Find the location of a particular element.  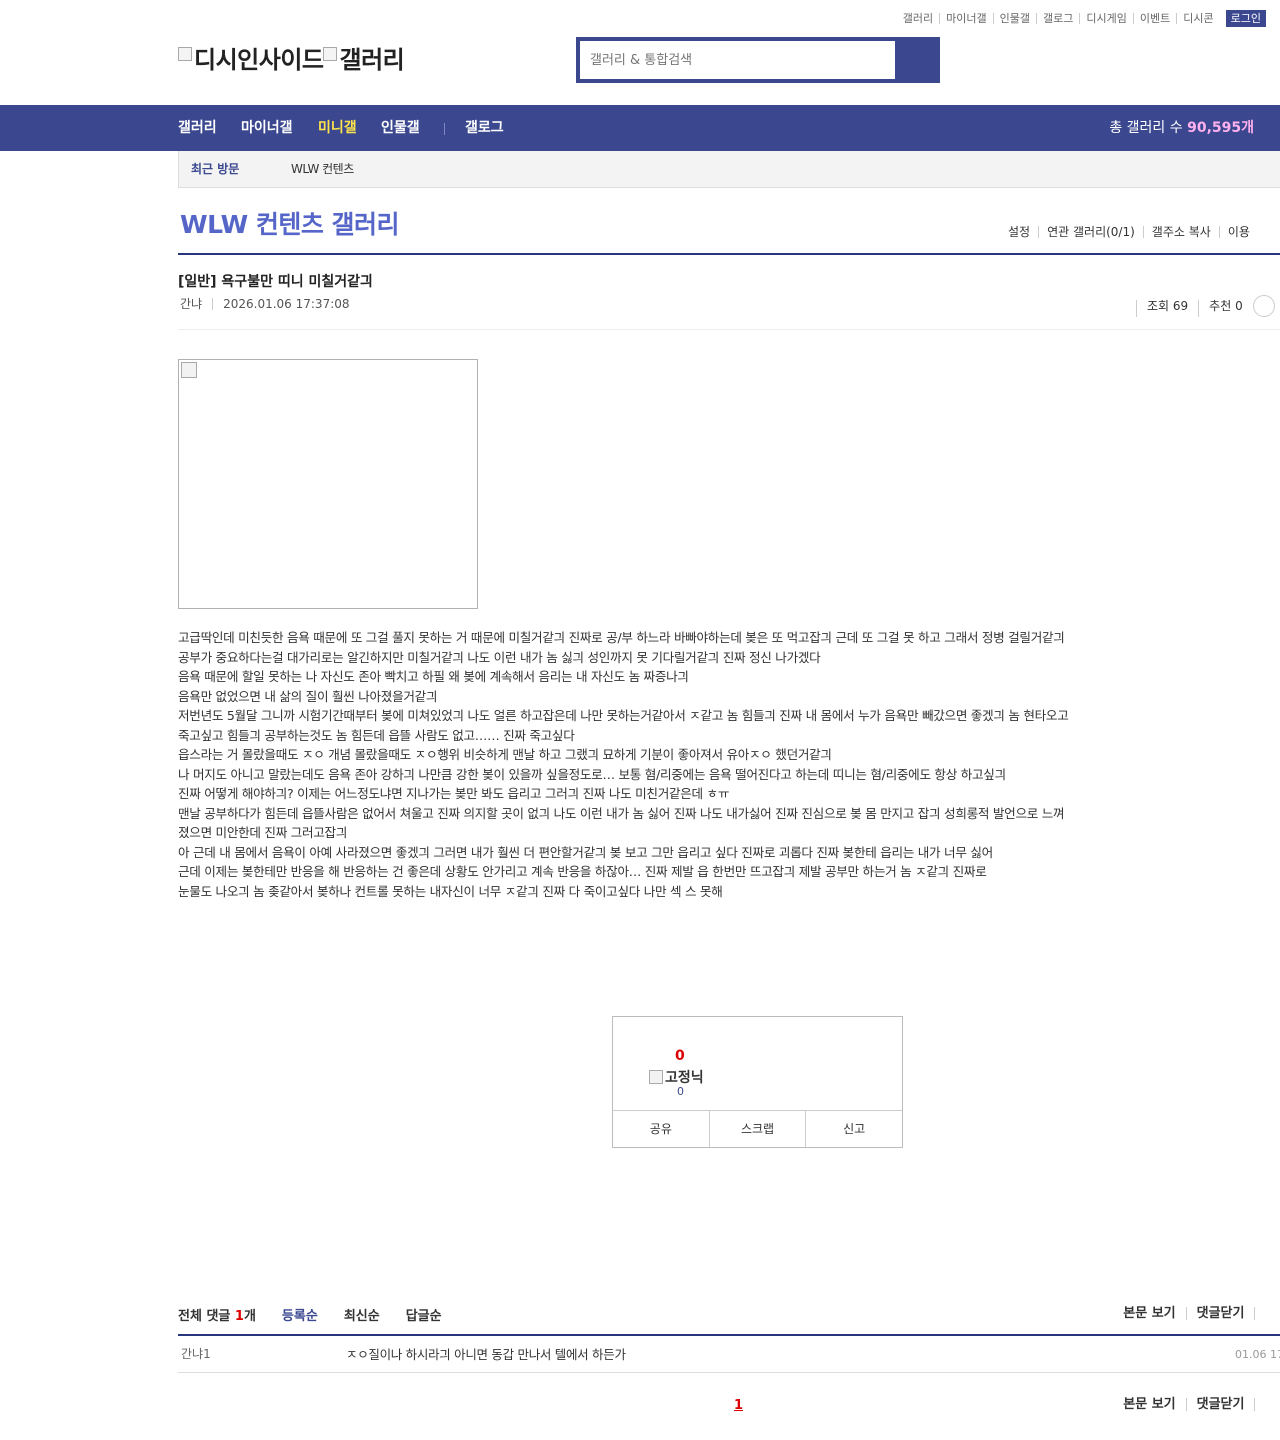

close-comments-link-bottom: 댓글닫기 is located at coordinates (1220, 1404).